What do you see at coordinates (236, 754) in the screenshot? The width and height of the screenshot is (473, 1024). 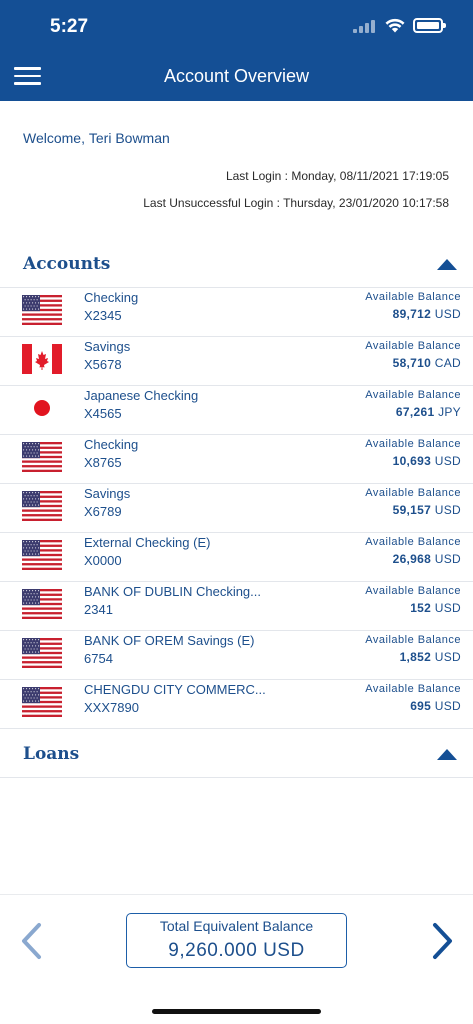 I see `loans-section-header: Loans` at bounding box center [236, 754].